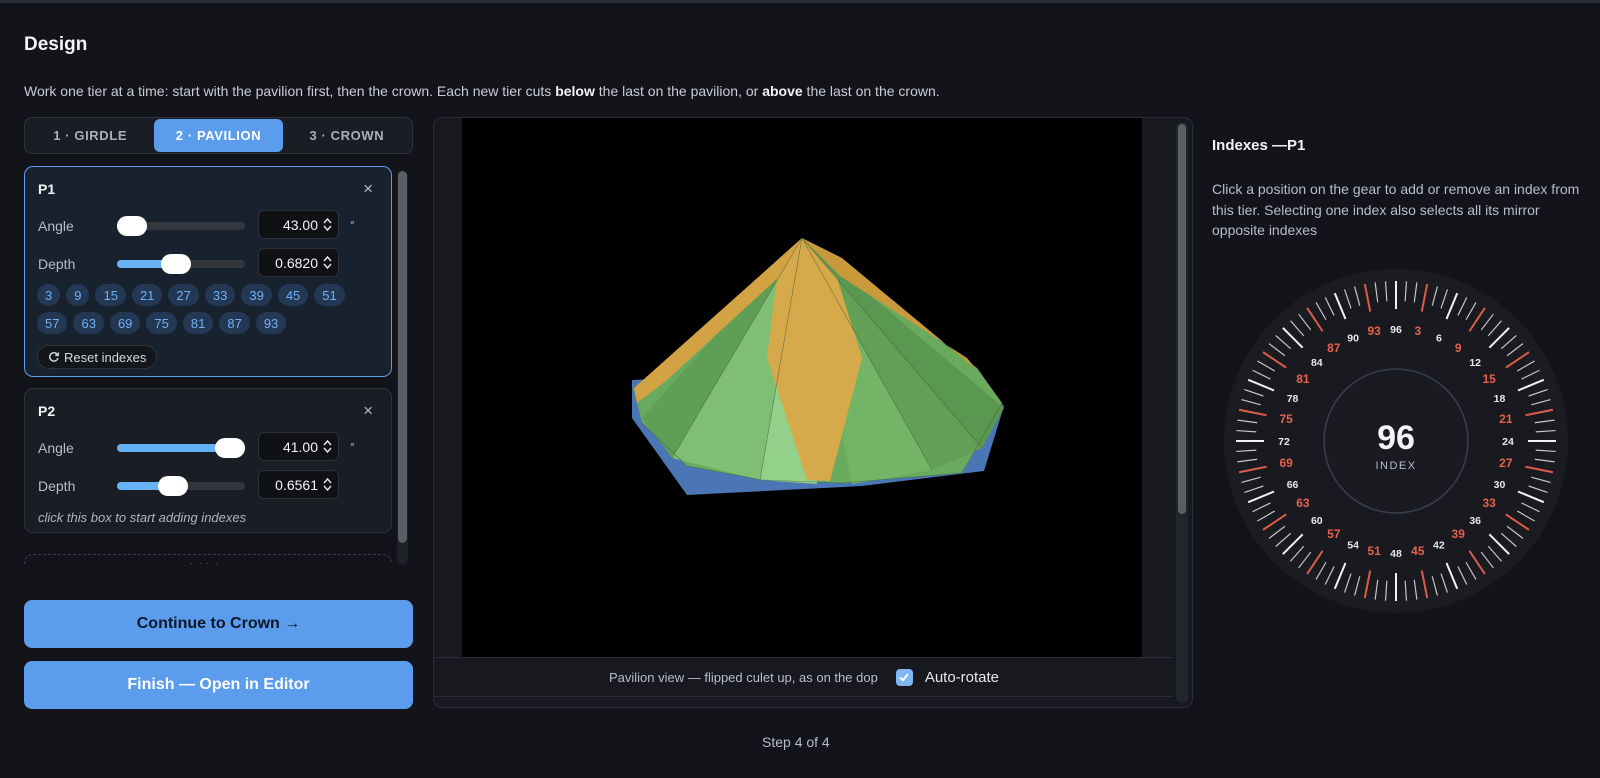 Image resolution: width=1600 pixels, height=778 pixels. What do you see at coordinates (183, 295) in the screenshot?
I see `index-chip: 27` at bounding box center [183, 295].